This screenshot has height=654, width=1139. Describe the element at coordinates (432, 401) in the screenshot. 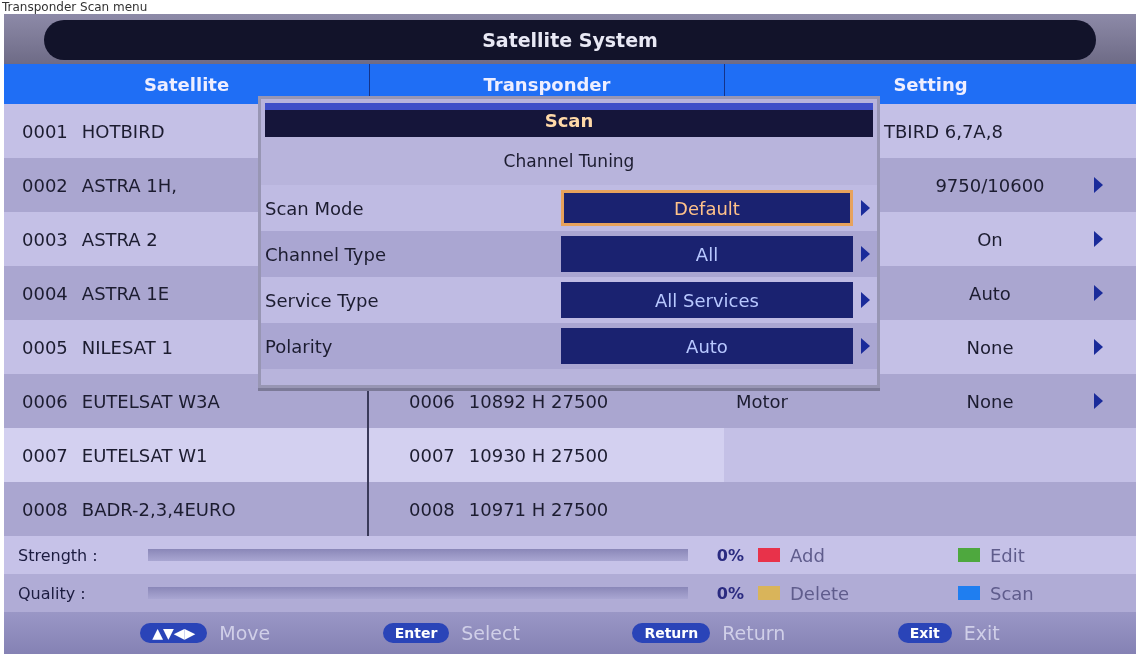

I see `transponder-number: 0006` at that location.